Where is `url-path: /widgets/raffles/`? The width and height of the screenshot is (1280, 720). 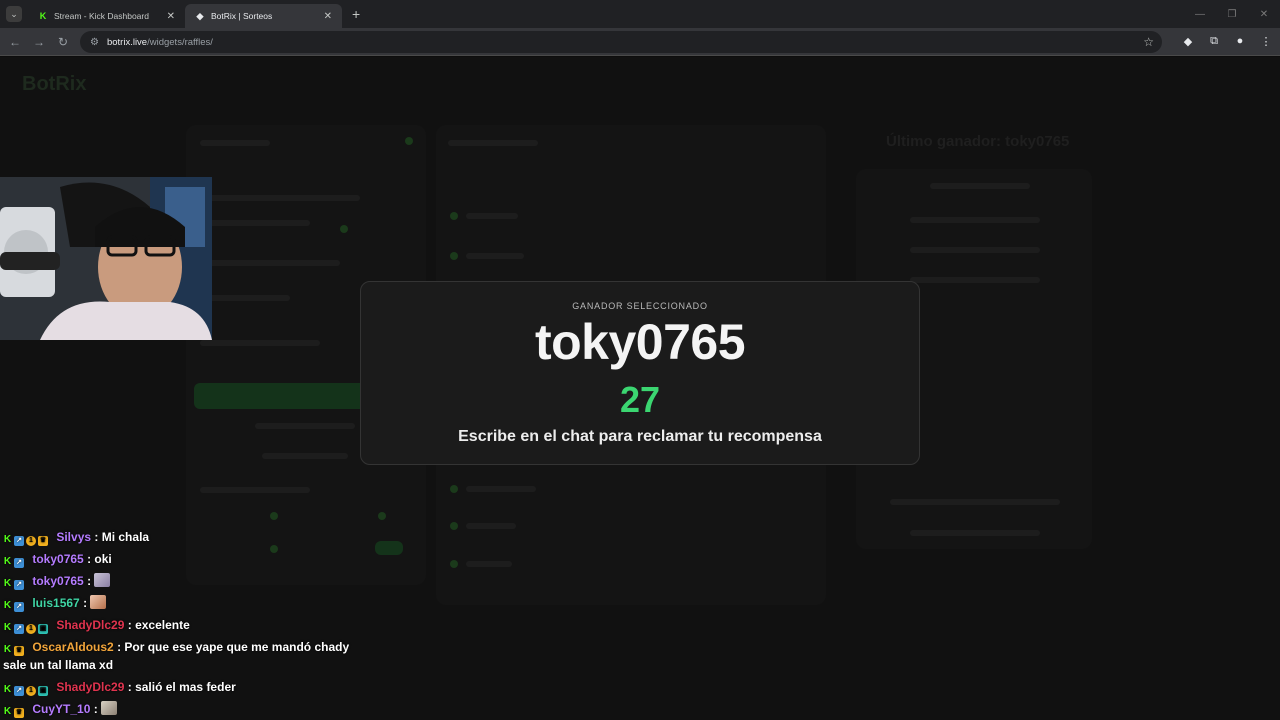 url-path: /widgets/raffles/ is located at coordinates (180, 42).